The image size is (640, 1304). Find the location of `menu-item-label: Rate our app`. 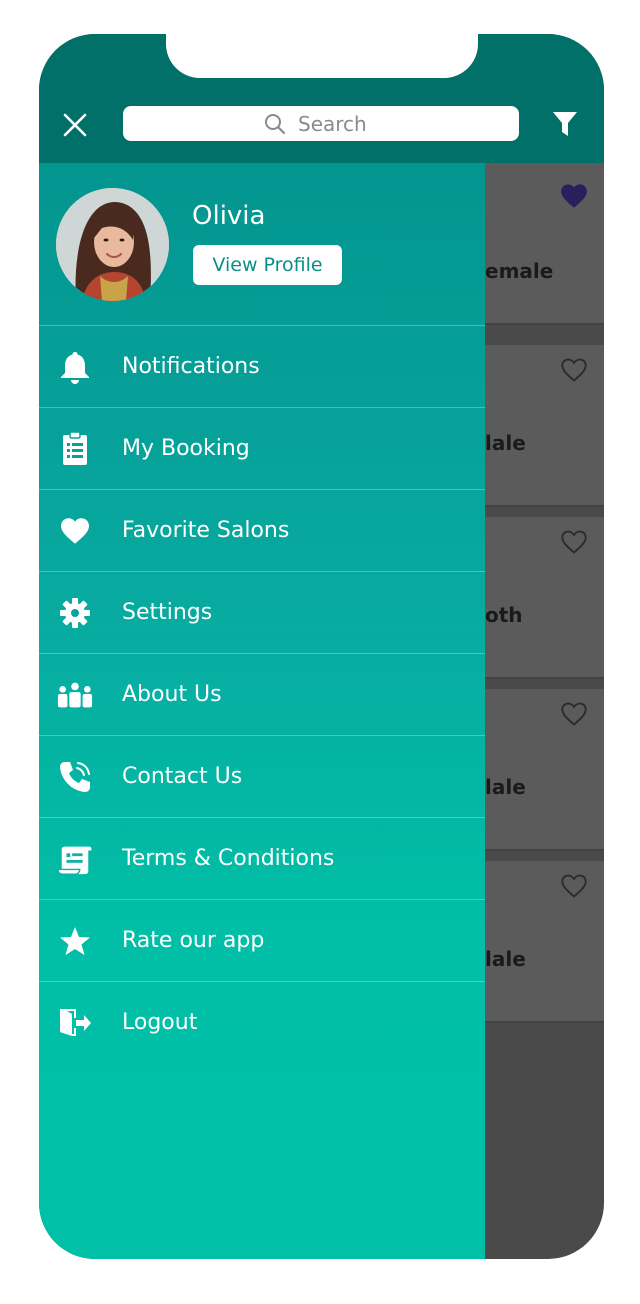

menu-item-label: Rate our app is located at coordinates (193, 940).